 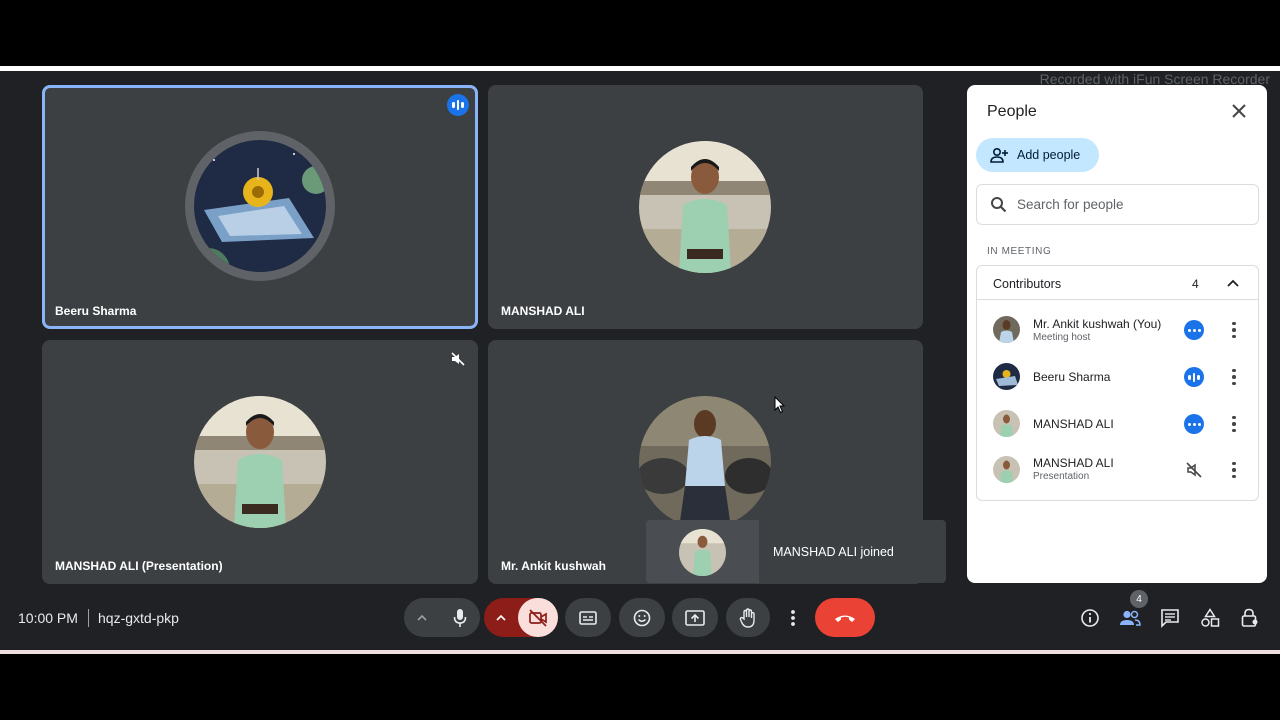 I want to click on participant-name: MANSHAD ALI, so click(x=543, y=311).